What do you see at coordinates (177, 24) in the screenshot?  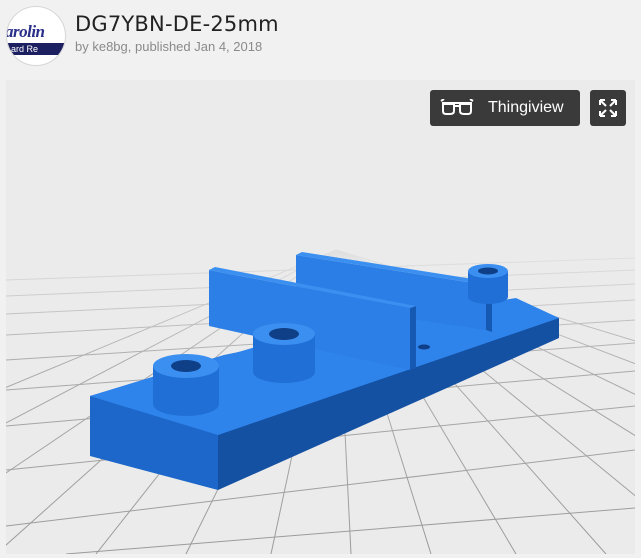 I see `page-title: DG7YBN-DE-25mm` at bounding box center [177, 24].